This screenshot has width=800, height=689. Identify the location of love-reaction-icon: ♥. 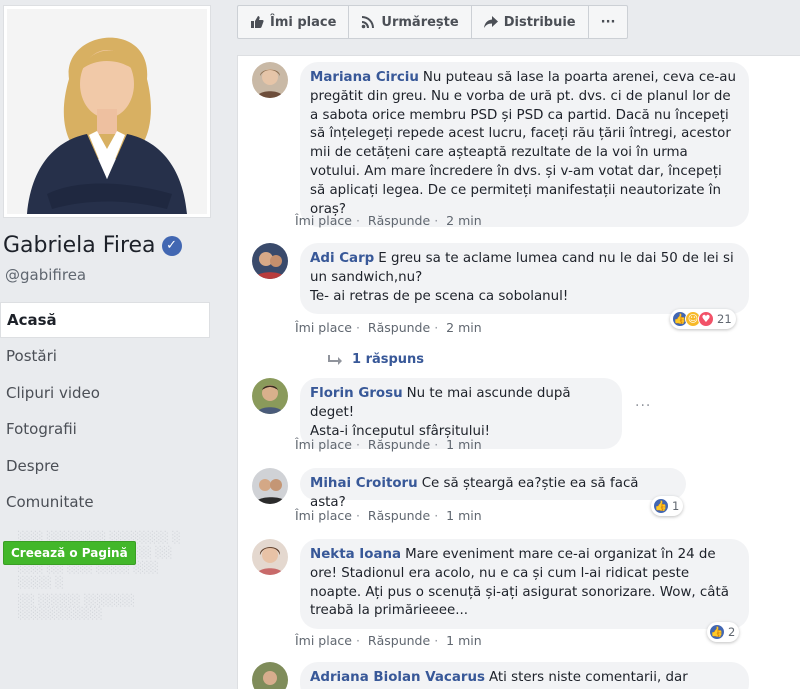
(706, 319).